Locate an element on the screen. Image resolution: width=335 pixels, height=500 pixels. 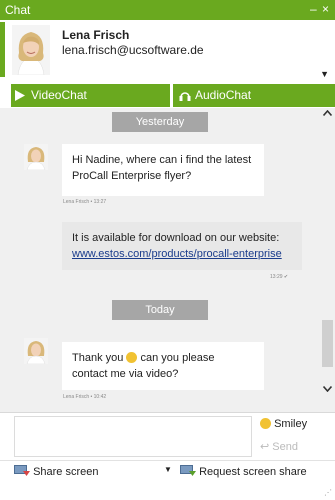
day-separator-today: Today is located at coordinates (160, 310).